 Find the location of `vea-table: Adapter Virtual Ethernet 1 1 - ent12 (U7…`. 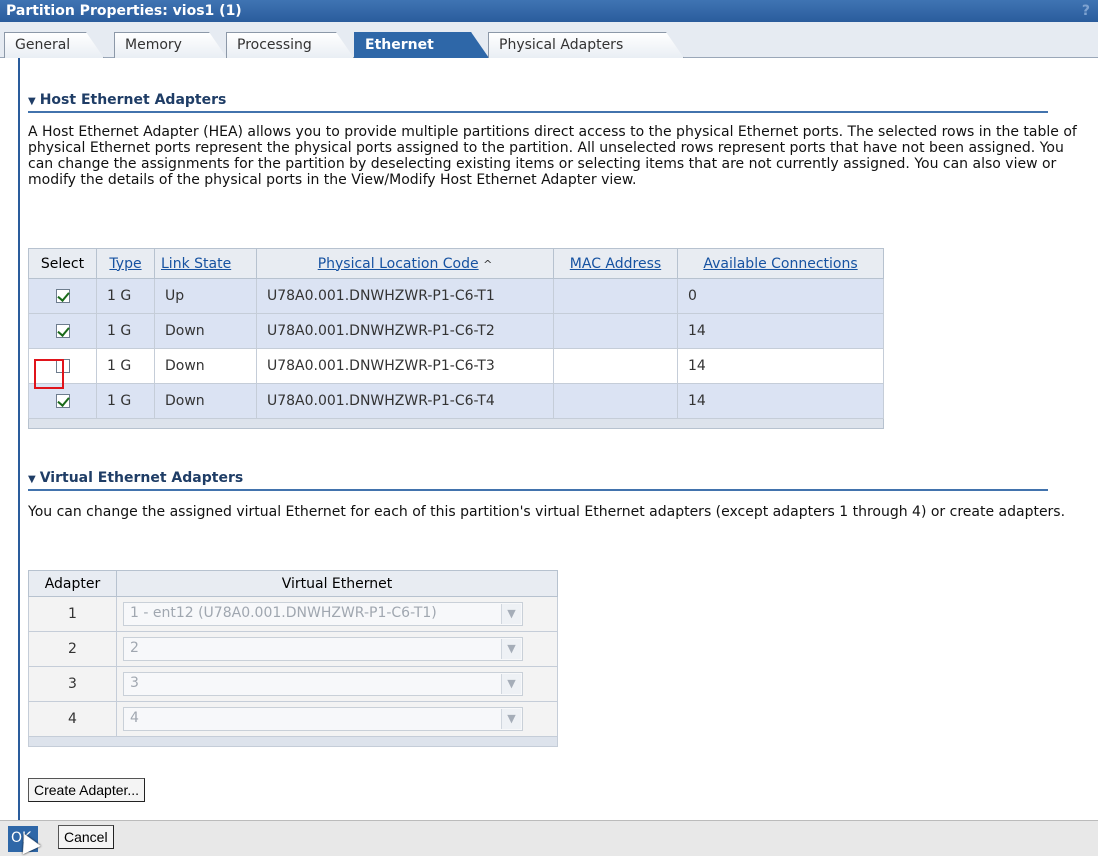

vea-table: Adapter Virtual Ethernet 1 1 - ent12 (U7… is located at coordinates (293, 658).